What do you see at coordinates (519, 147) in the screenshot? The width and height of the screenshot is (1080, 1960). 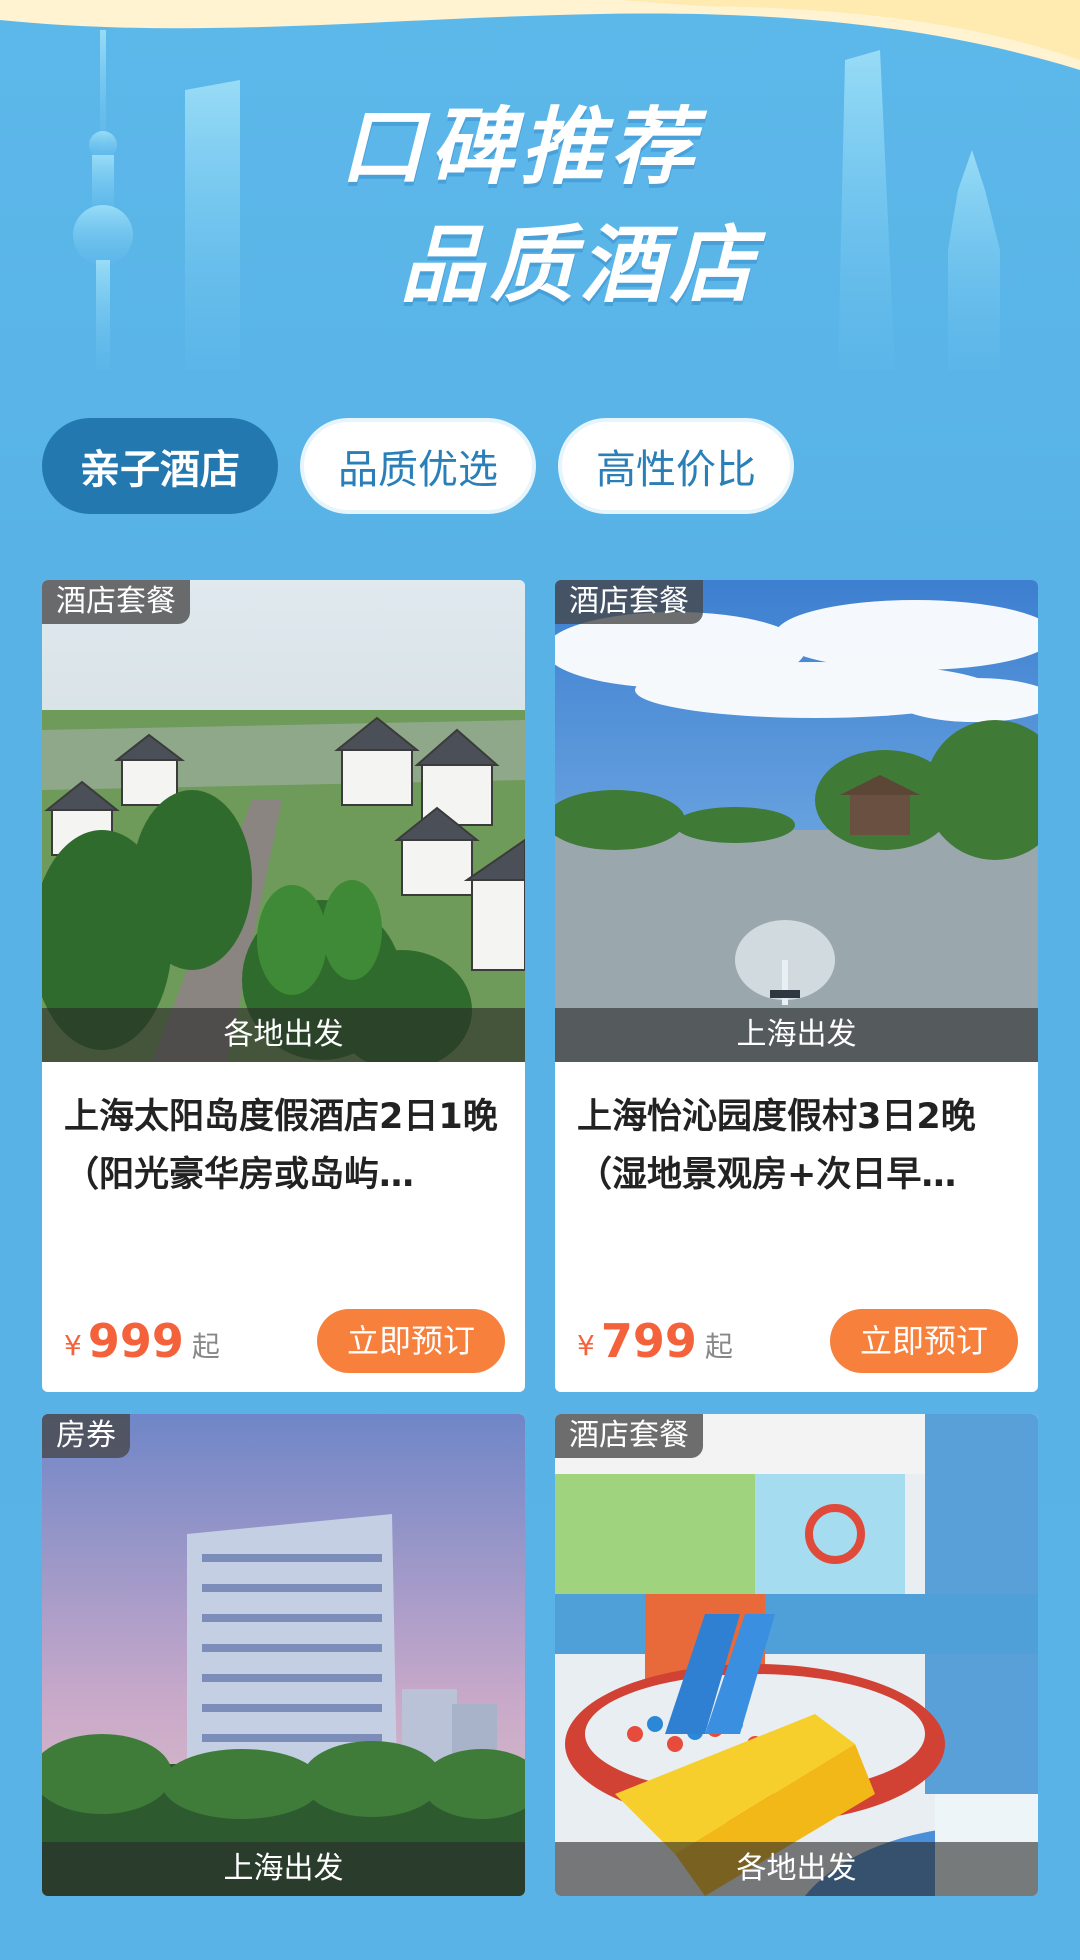 I see `hero-title-line1: 口碑推荐` at bounding box center [519, 147].